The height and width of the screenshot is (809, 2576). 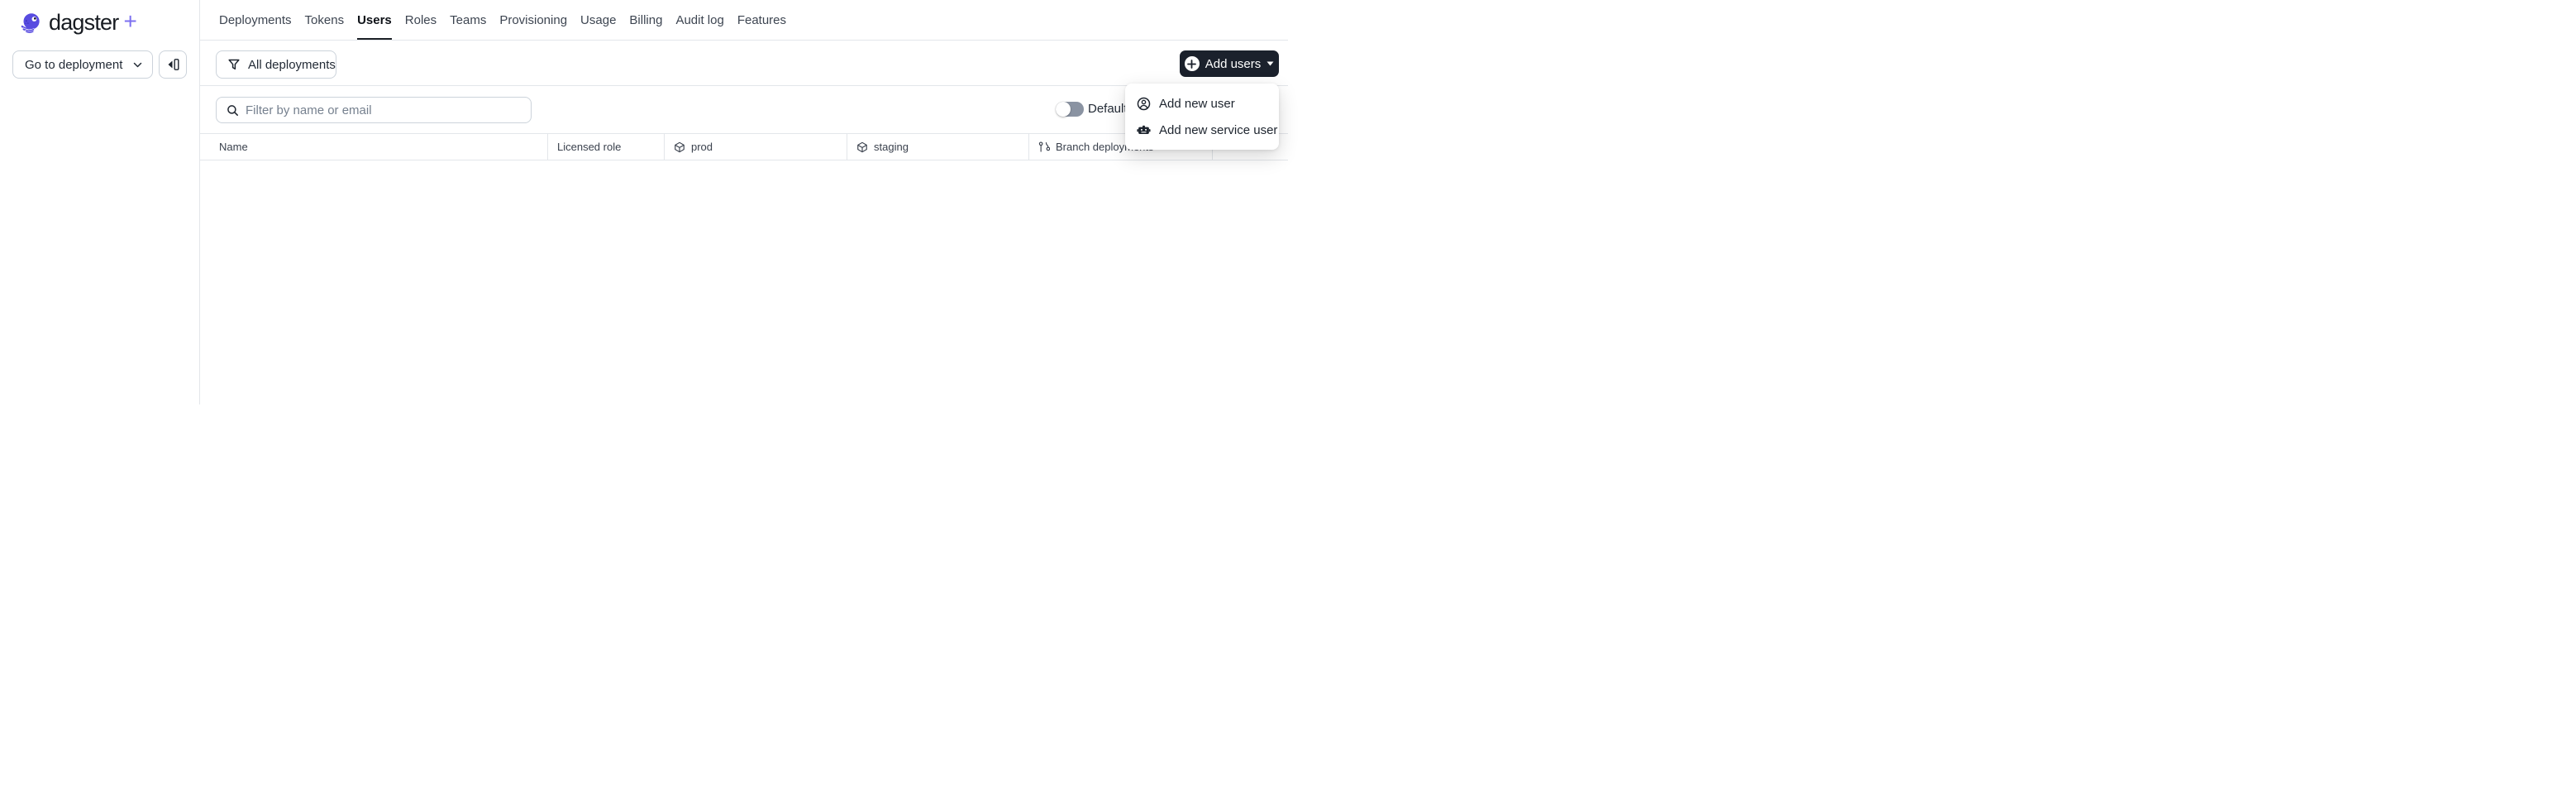 I want to click on default-toggle, so click(x=1070, y=109).